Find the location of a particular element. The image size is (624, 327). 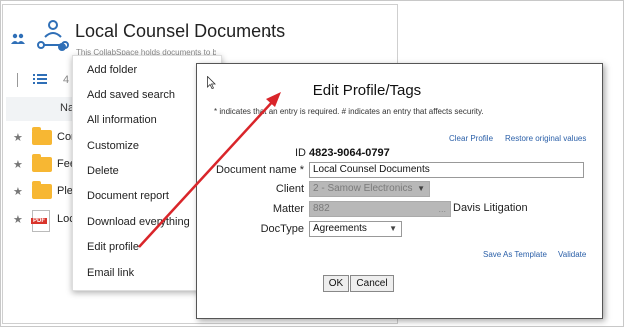

doctype-value: Agreements is located at coordinates (340, 228).